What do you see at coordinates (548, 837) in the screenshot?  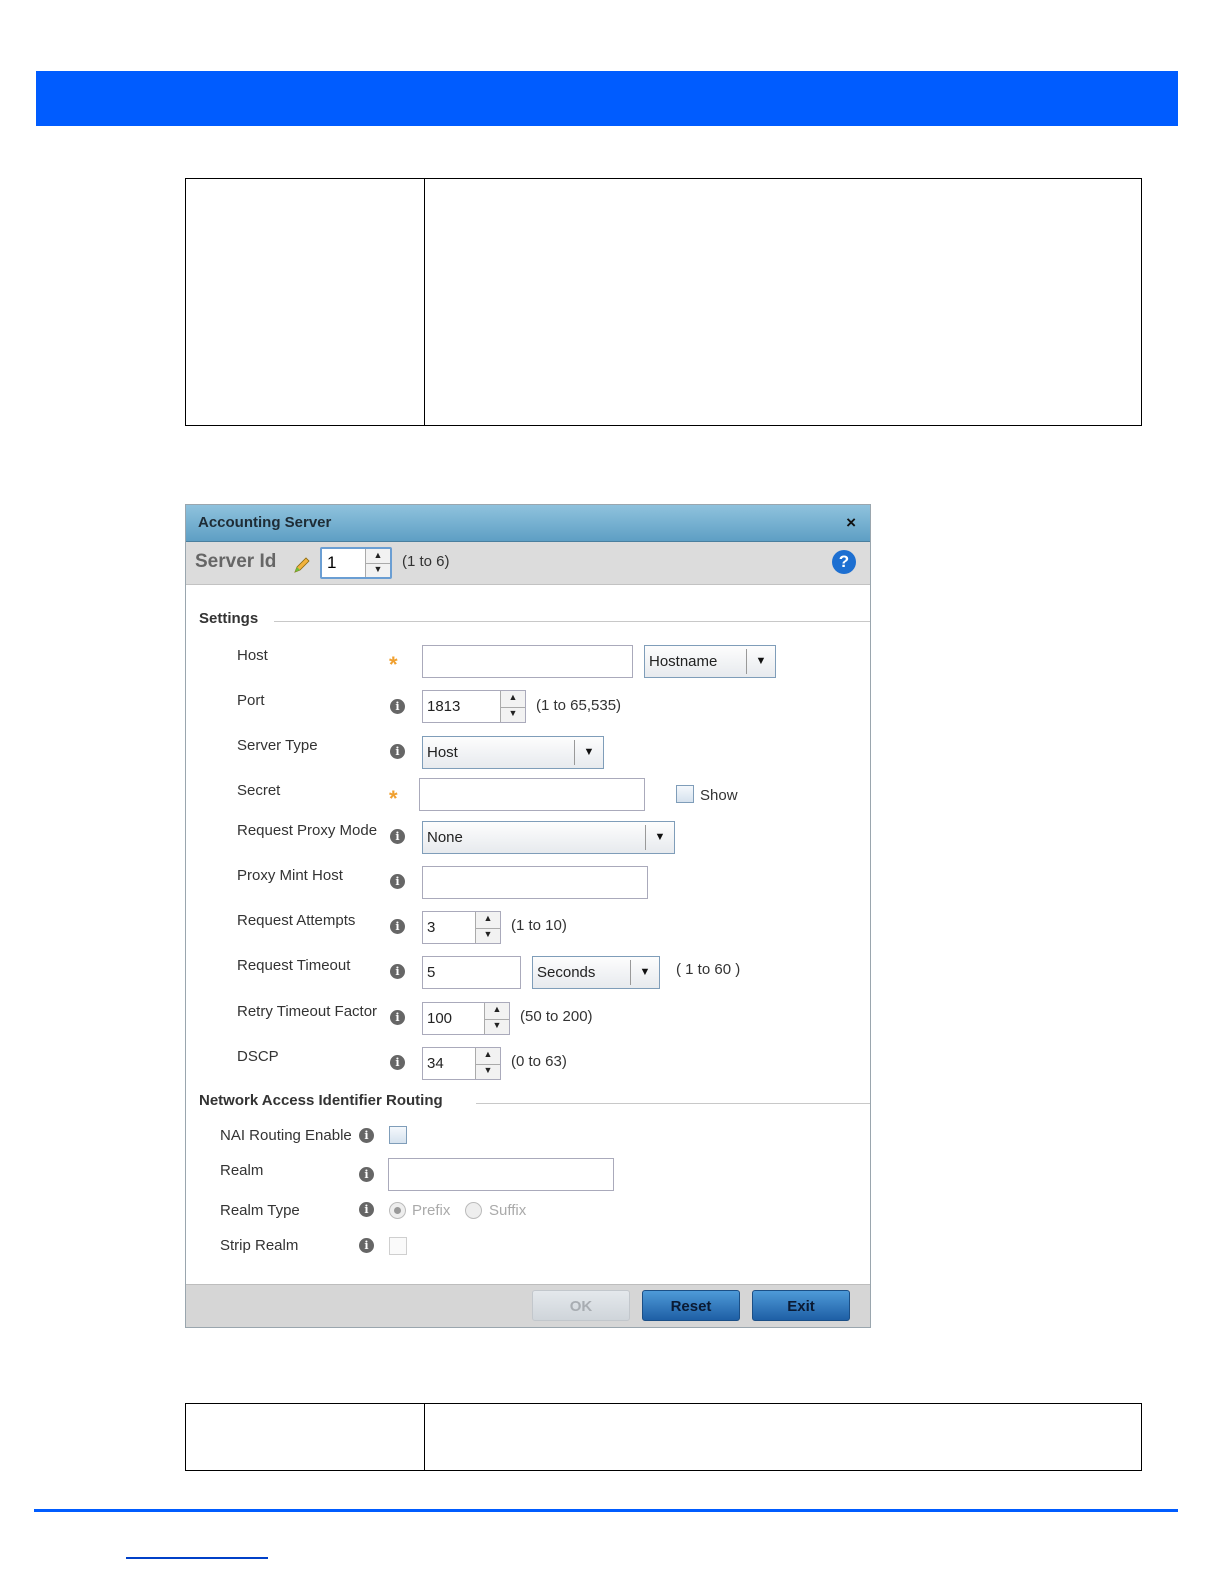 I see `request-proxy-mode-select: None ▼` at bounding box center [548, 837].